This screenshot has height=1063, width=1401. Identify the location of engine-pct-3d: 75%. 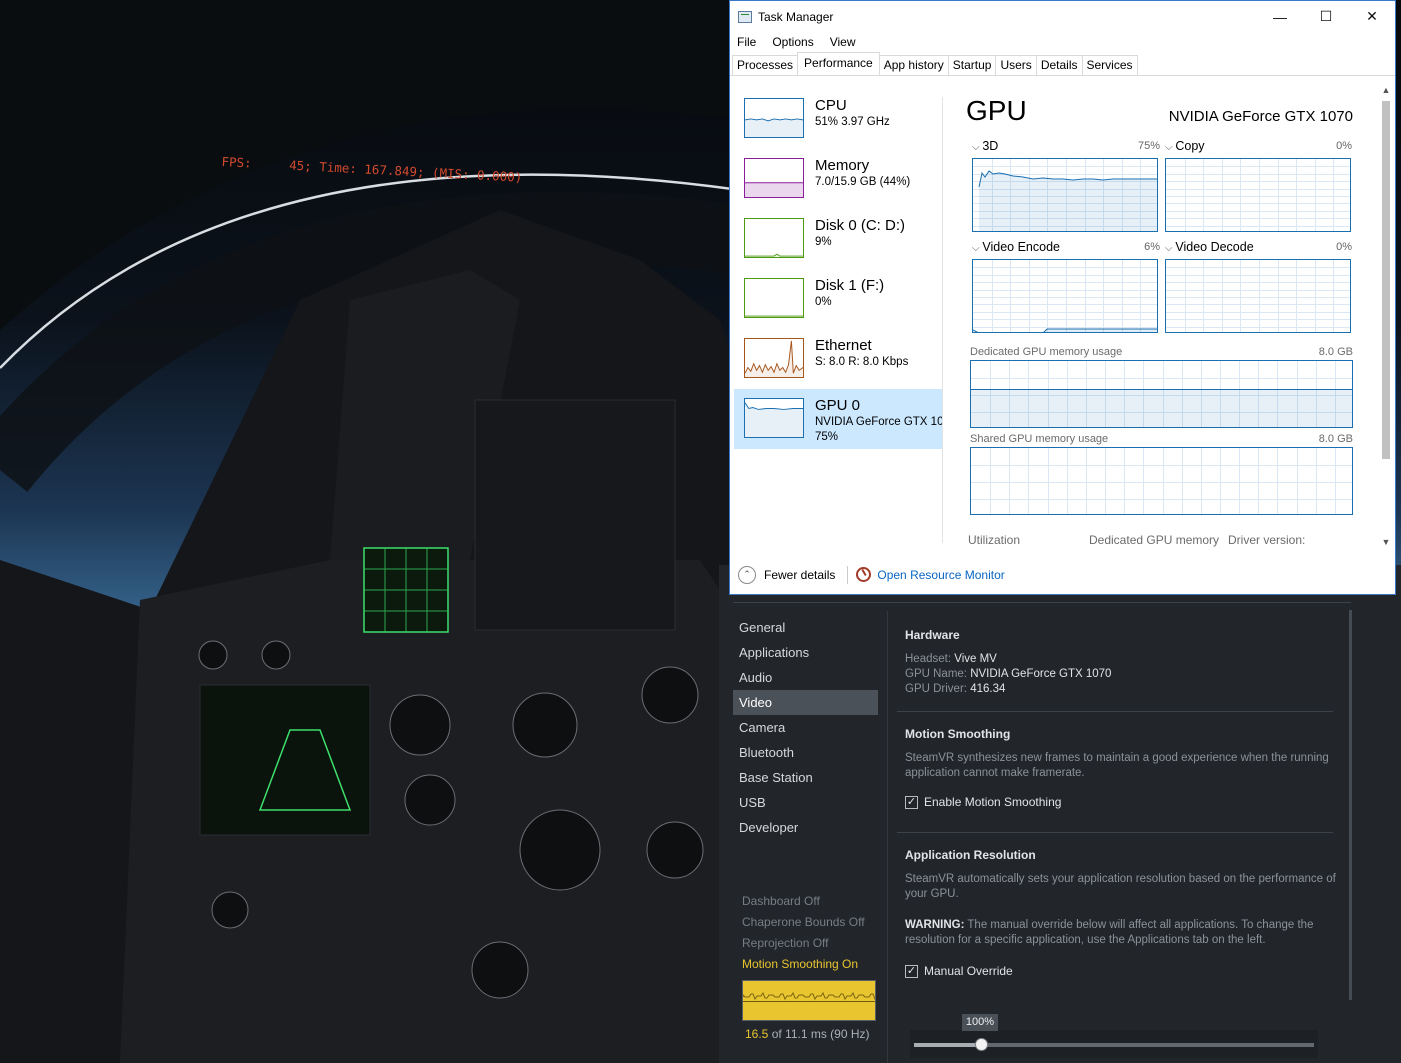
(1148, 146).